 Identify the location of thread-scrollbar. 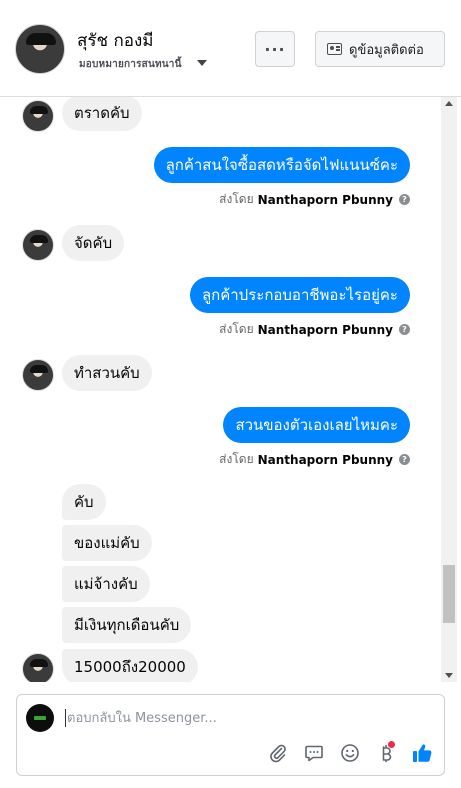
(449, 389).